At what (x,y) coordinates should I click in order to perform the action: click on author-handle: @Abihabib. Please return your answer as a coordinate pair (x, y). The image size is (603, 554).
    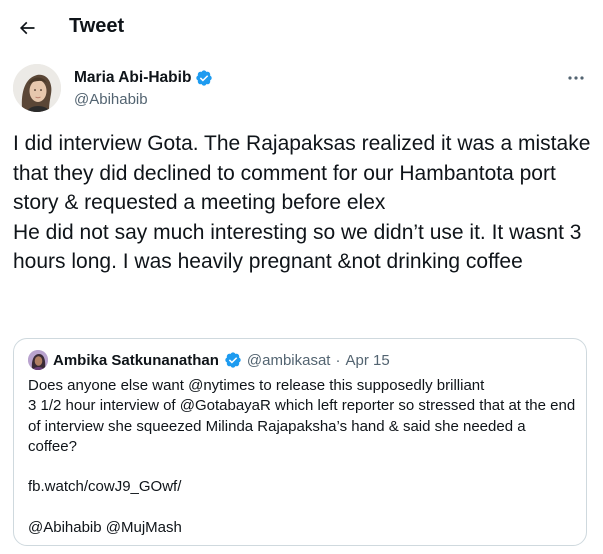
    Looking at the image, I should click on (111, 99).